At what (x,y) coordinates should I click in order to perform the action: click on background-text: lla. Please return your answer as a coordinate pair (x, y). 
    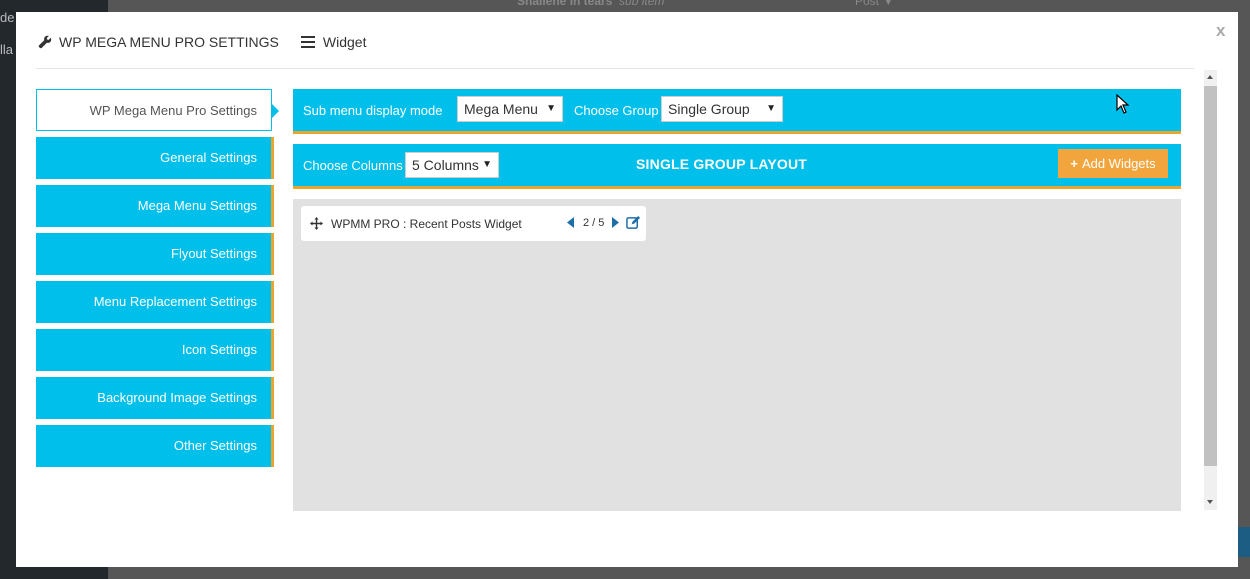
    Looking at the image, I should click on (7, 49).